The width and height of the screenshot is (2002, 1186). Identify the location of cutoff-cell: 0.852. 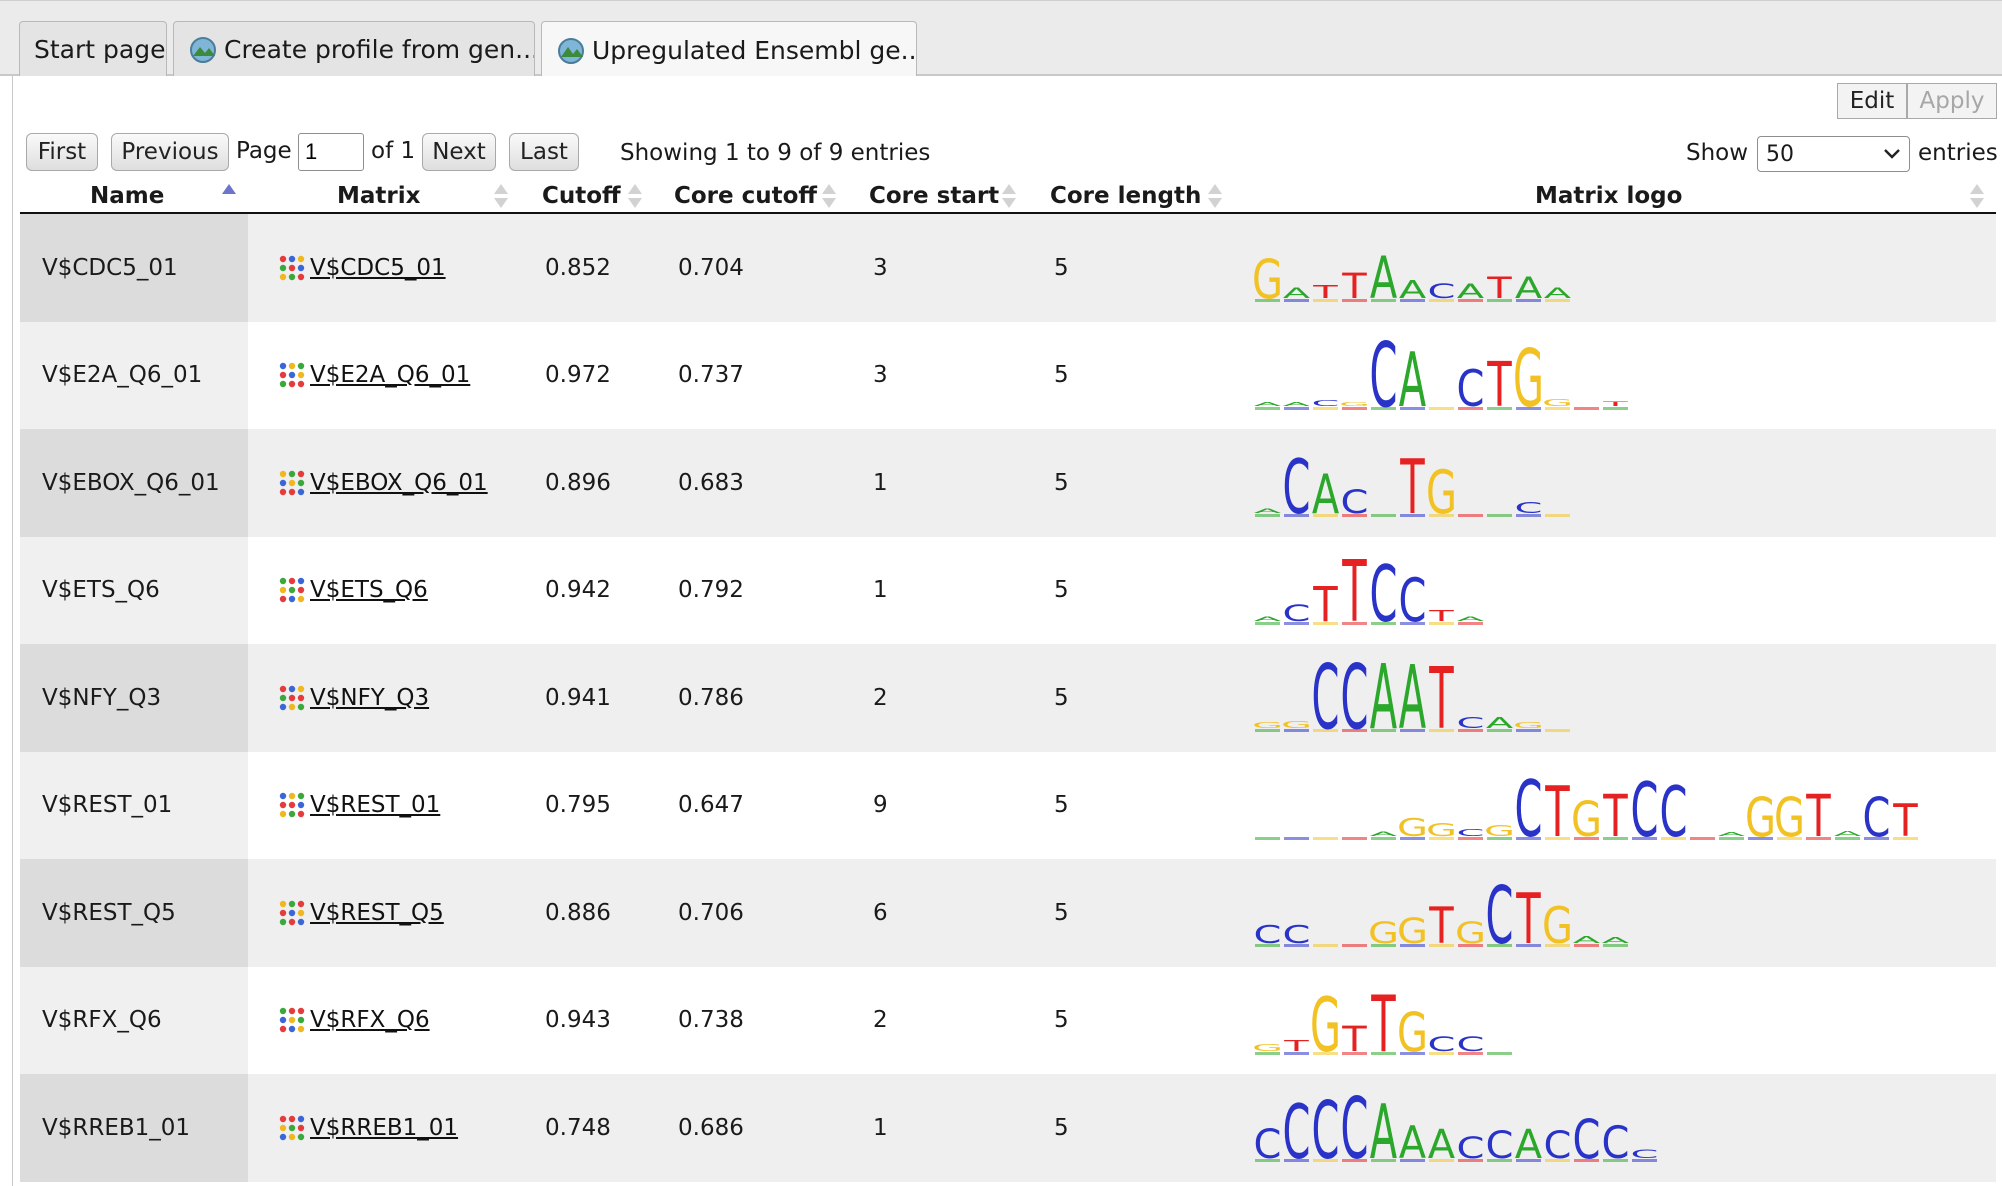
(578, 267).